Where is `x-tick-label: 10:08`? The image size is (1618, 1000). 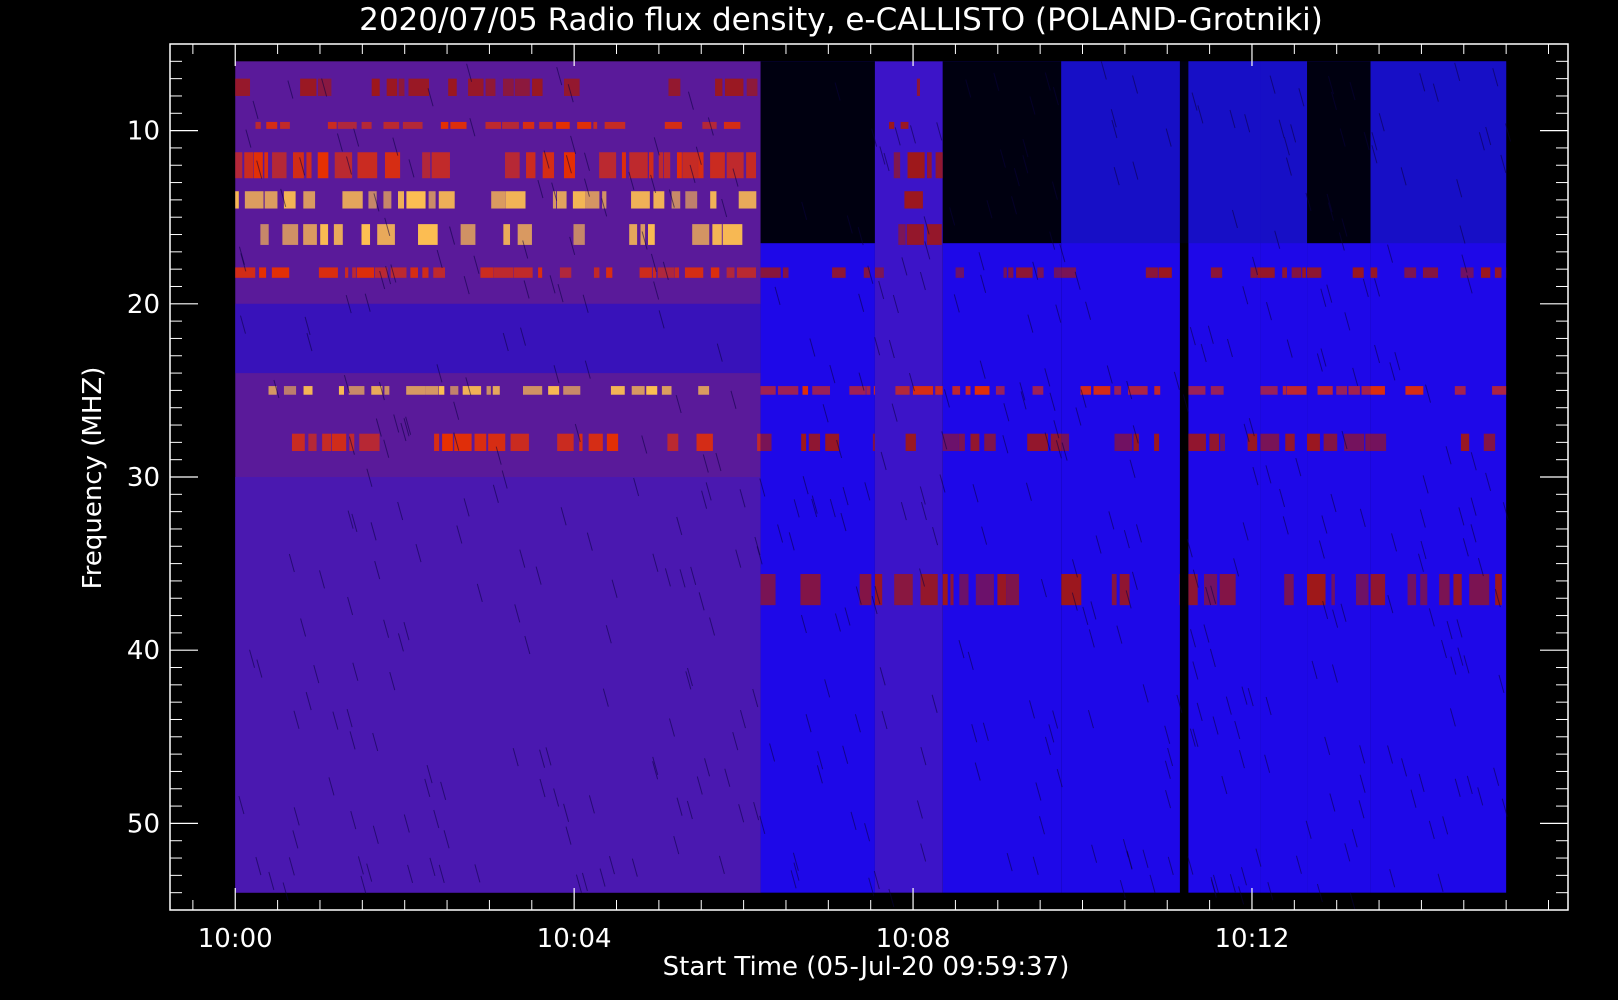
x-tick-label: 10:08 is located at coordinates (913, 939).